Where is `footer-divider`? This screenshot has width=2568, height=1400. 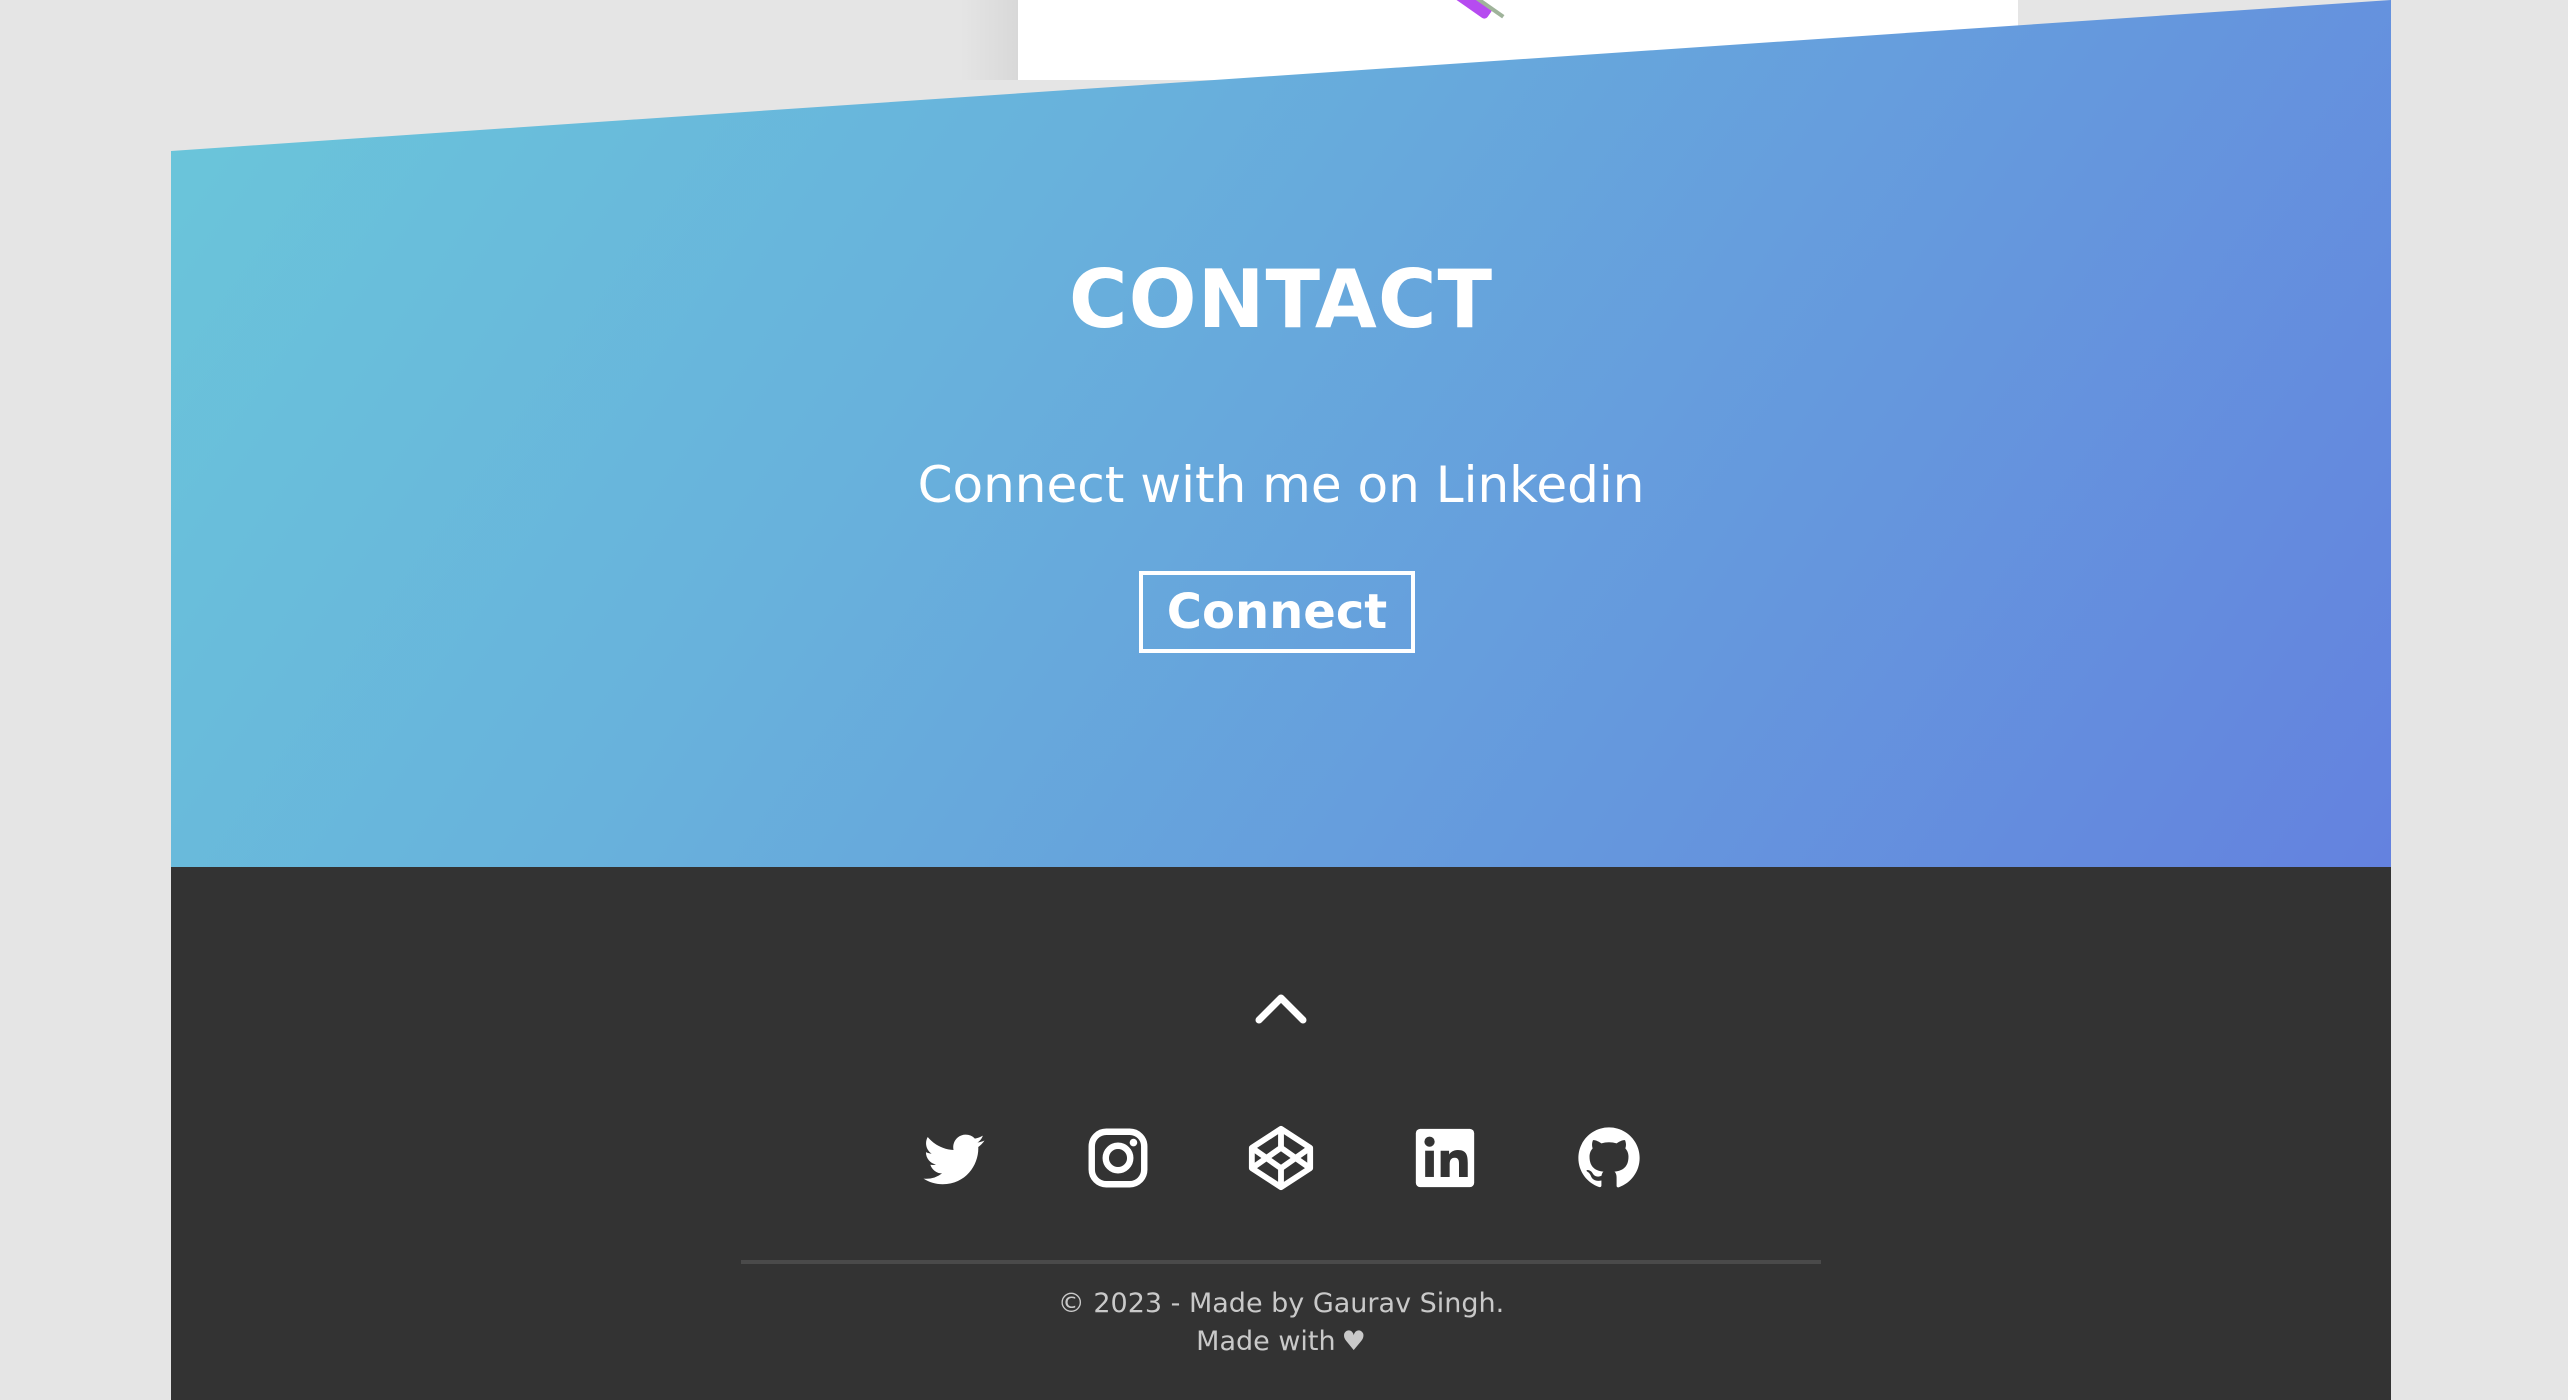 footer-divider is located at coordinates (1281, 1262).